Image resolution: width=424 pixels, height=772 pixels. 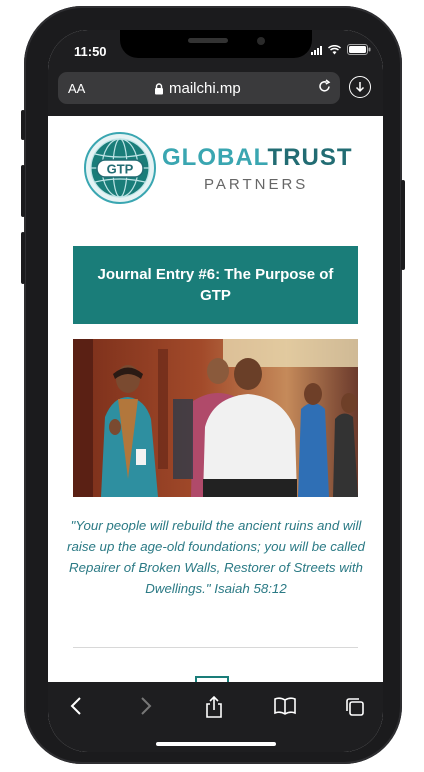 I want to click on home-indicator, so click(x=216, y=744).